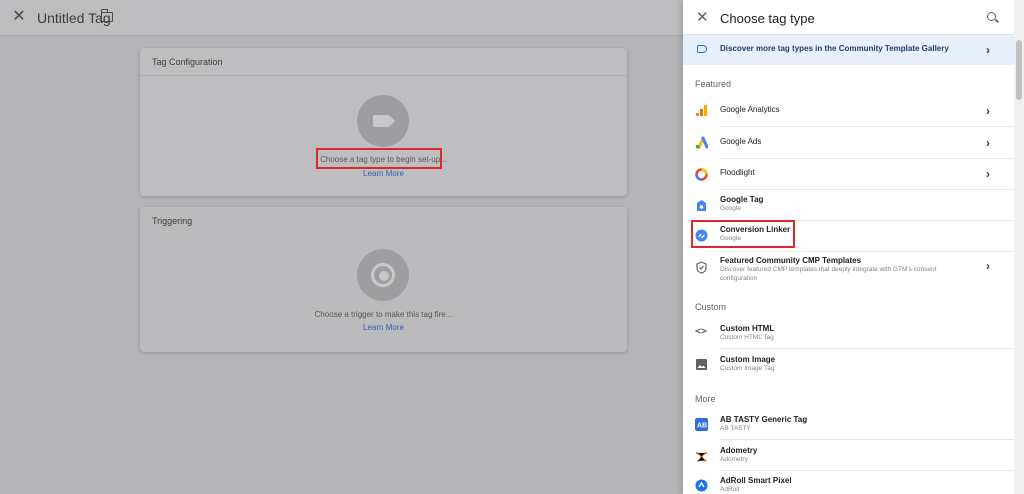  What do you see at coordinates (701, 110) in the screenshot?
I see `google-analytics-icon` at bounding box center [701, 110].